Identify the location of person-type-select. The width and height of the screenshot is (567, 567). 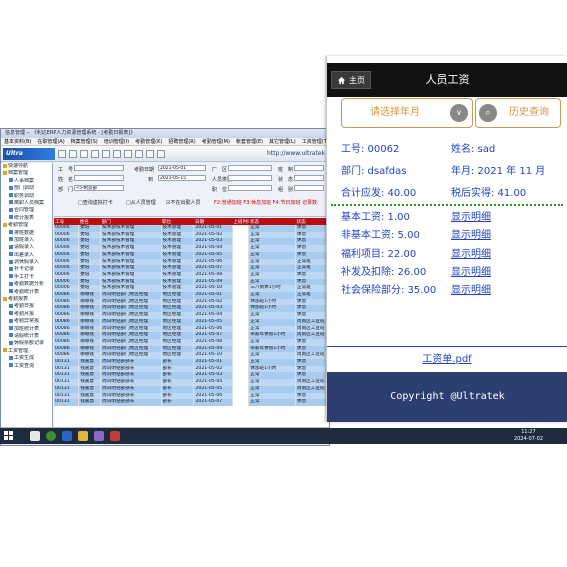
(250, 178).